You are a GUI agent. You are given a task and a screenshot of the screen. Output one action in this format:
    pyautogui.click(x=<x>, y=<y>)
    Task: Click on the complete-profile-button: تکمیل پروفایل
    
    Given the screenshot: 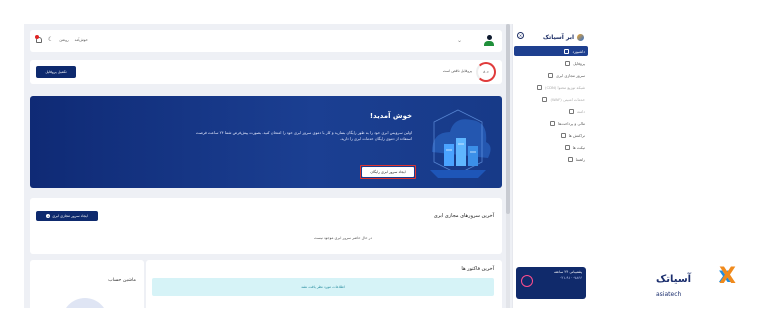 What is the action you would take?
    pyautogui.click(x=56, y=72)
    